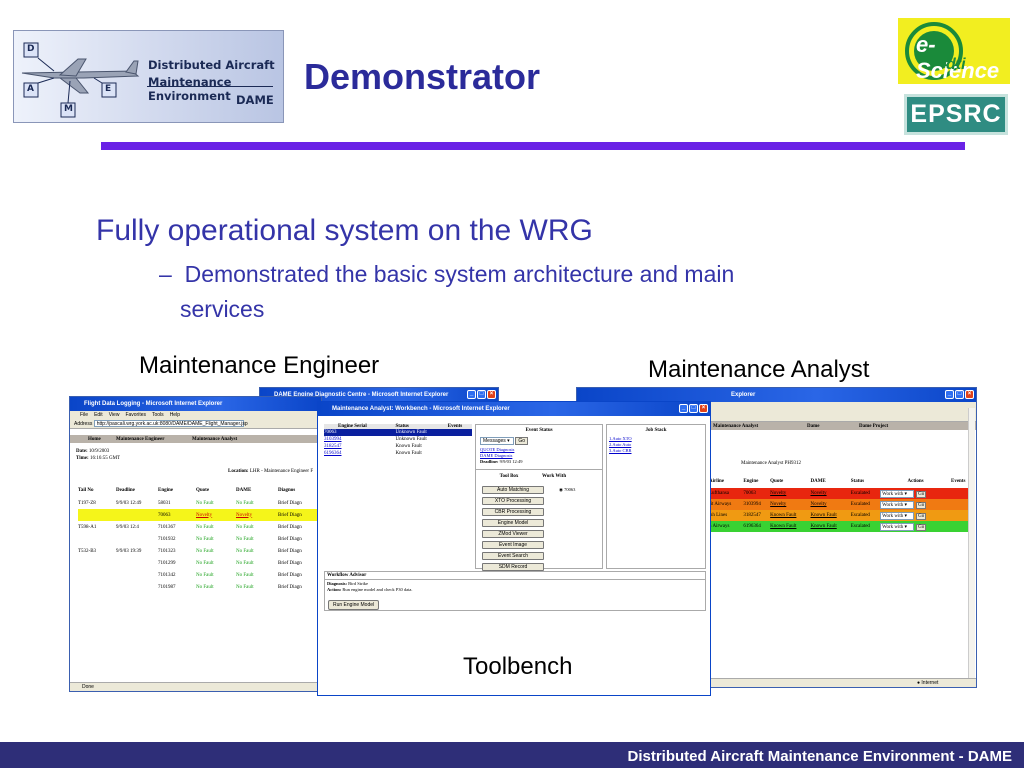 This screenshot has height=768, width=1024. Describe the element at coordinates (98, 415) in the screenshot. I see `menu-edit: Edit` at that location.